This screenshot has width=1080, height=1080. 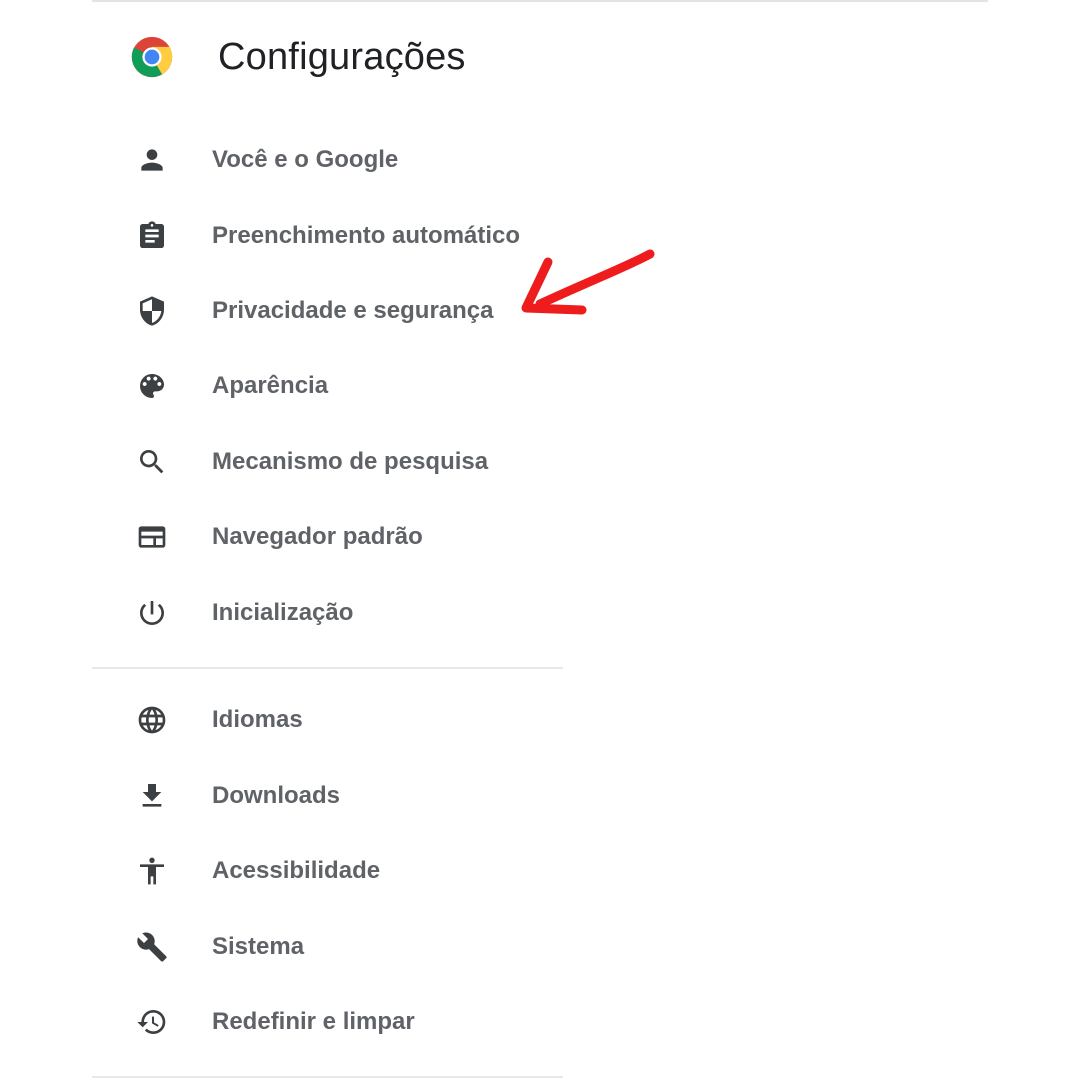 I want to click on menu-item-downloads: Downloads, so click(x=327, y=796).